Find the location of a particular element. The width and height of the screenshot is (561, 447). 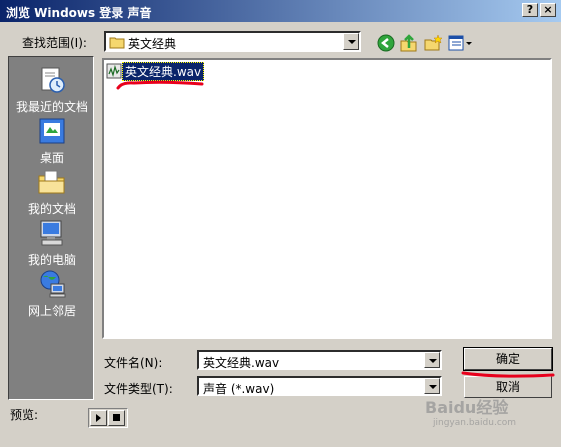

place-label: 我的文档 is located at coordinates (51, 209).